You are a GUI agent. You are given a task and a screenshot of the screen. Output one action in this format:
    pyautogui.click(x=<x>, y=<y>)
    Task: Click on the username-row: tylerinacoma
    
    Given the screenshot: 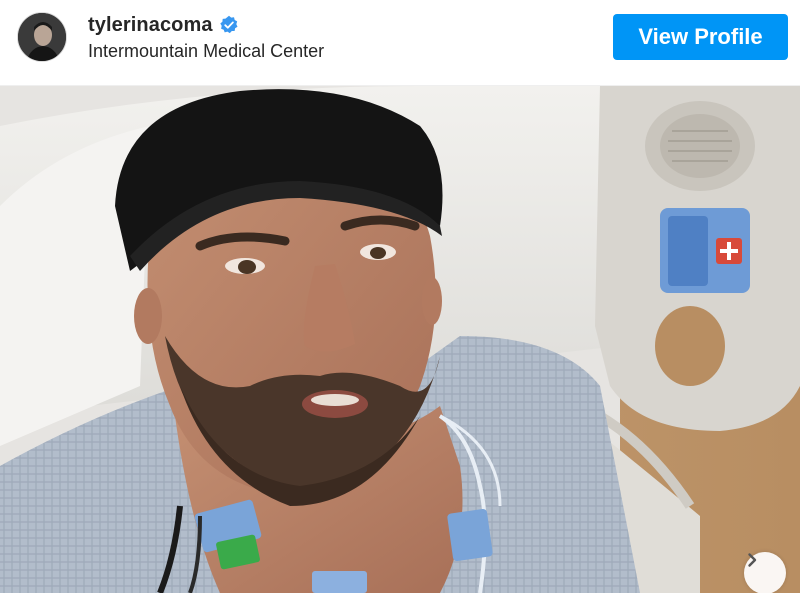 What is the action you would take?
    pyautogui.click(x=163, y=25)
    